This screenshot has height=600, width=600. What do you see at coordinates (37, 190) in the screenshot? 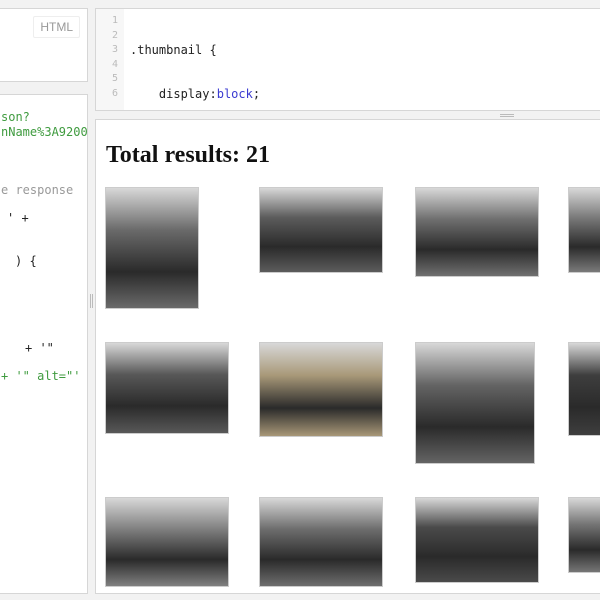
I see `js-code-line: e response` at bounding box center [37, 190].